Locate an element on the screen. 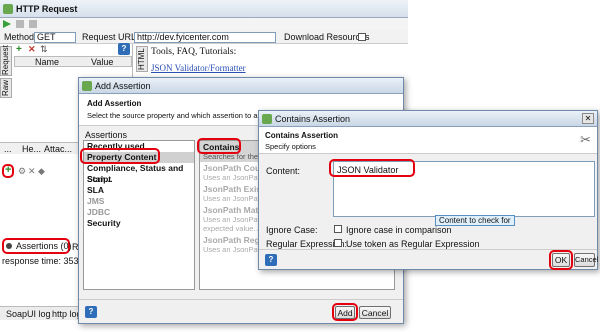 The image size is (600, 332). add-button: Add is located at coordinates (345, 312).